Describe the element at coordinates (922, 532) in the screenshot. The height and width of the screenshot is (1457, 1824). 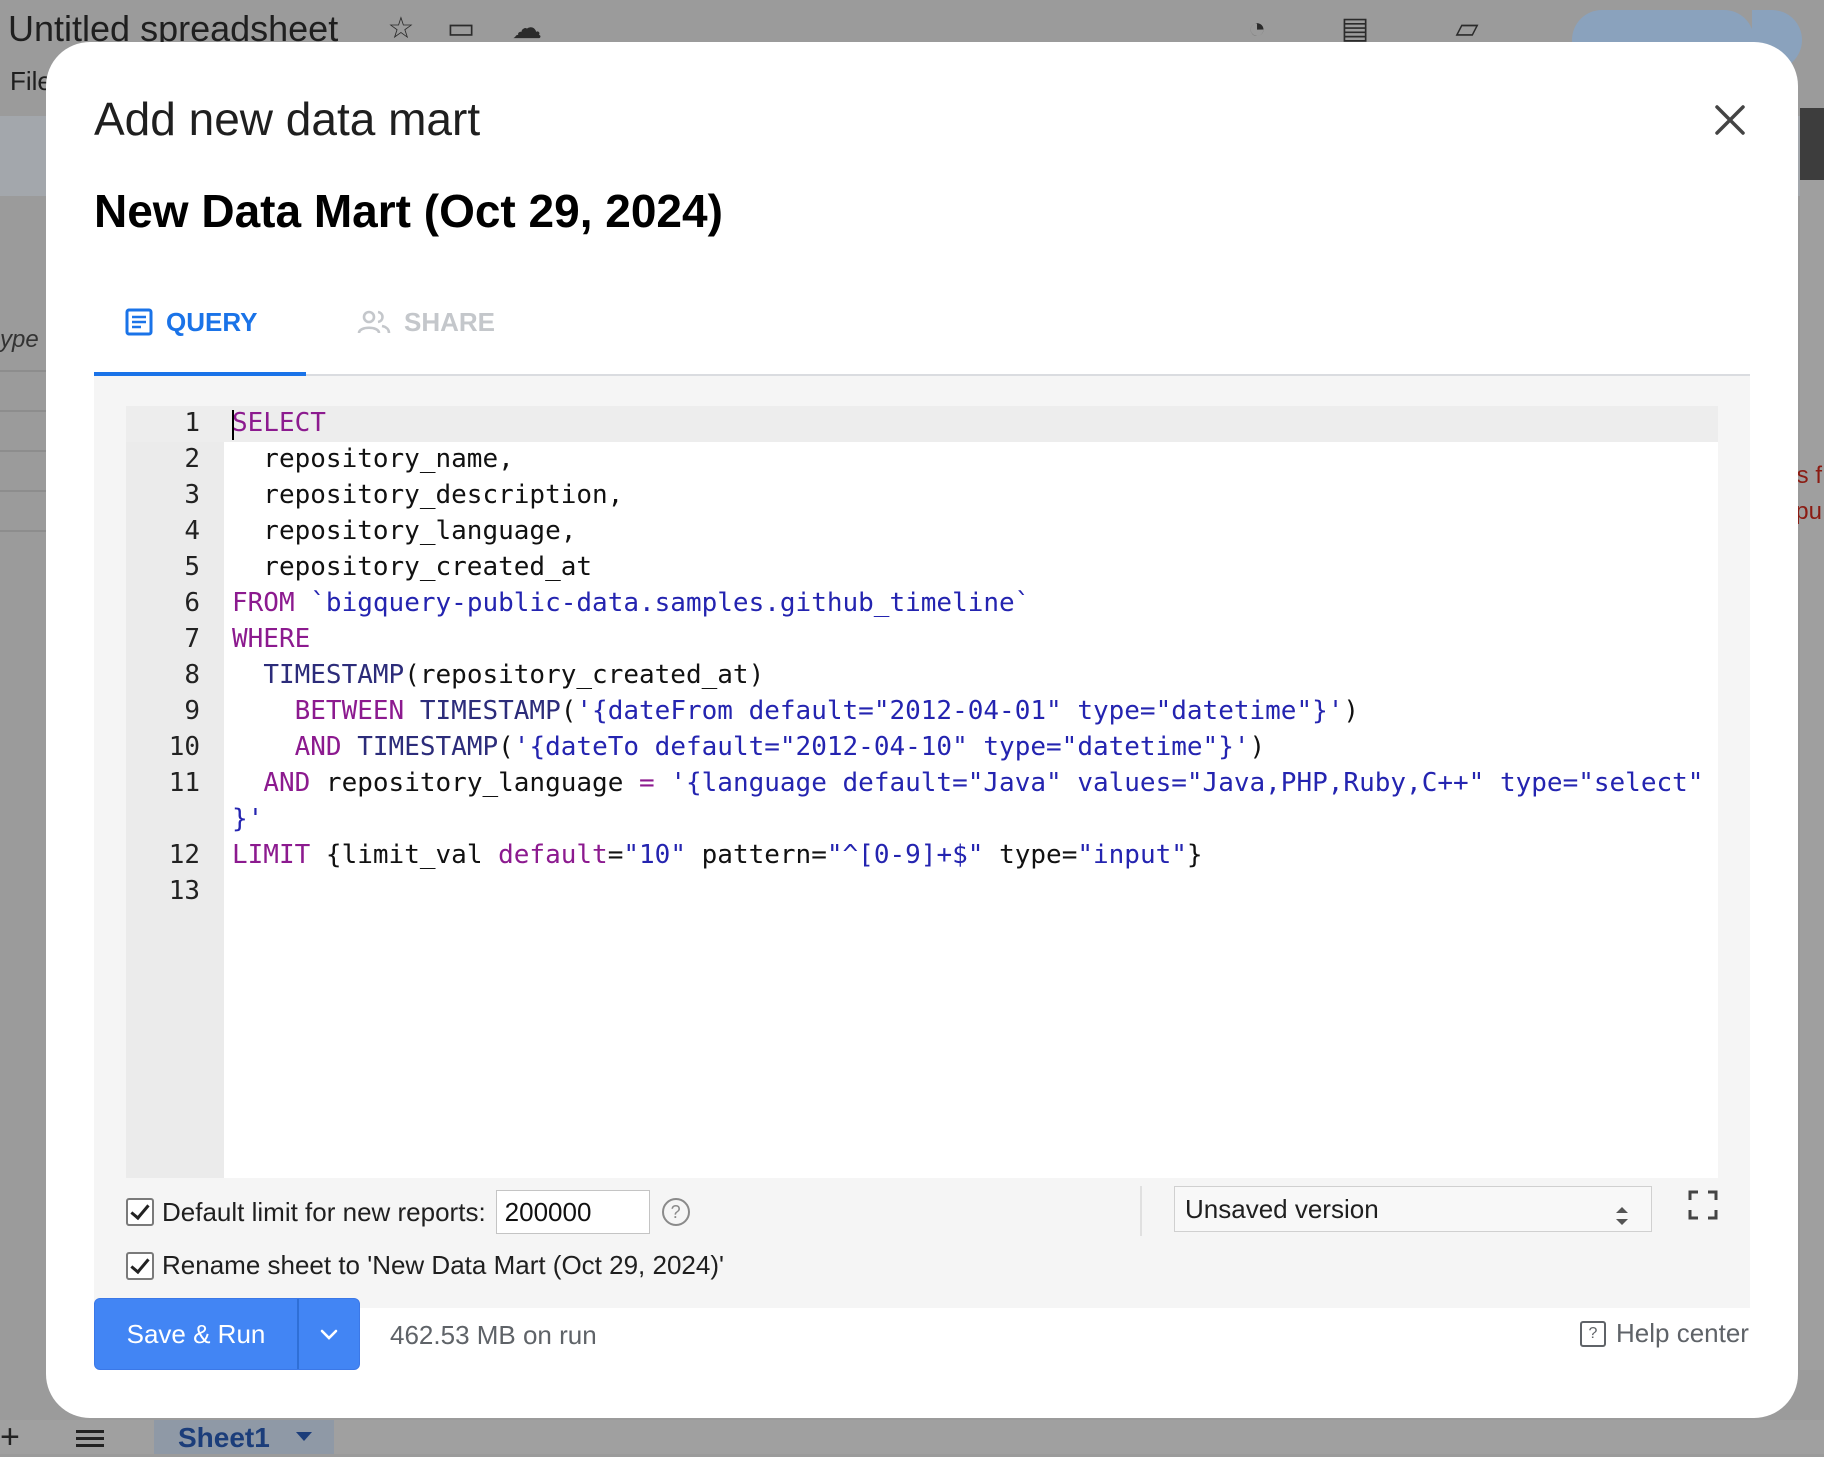
I see `code-line: 4 repository_language,` at that location.